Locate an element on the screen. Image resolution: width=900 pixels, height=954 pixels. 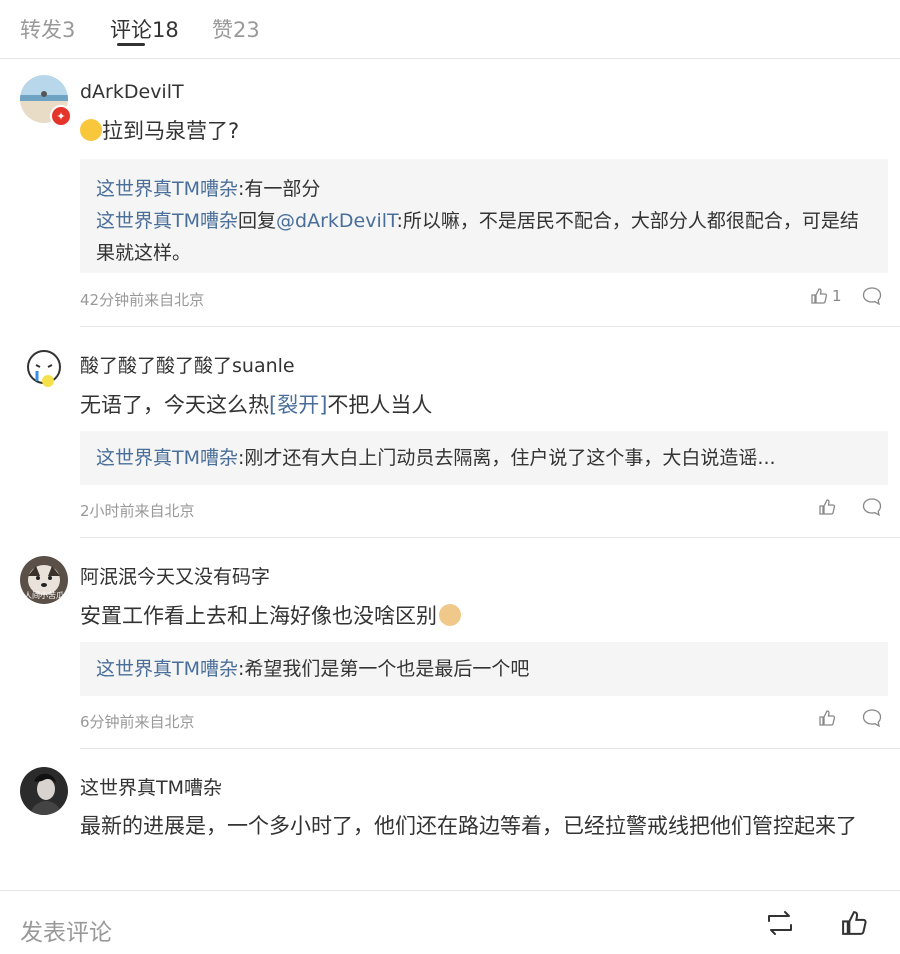
like-footer-icon is located at coordinates (854, 925).